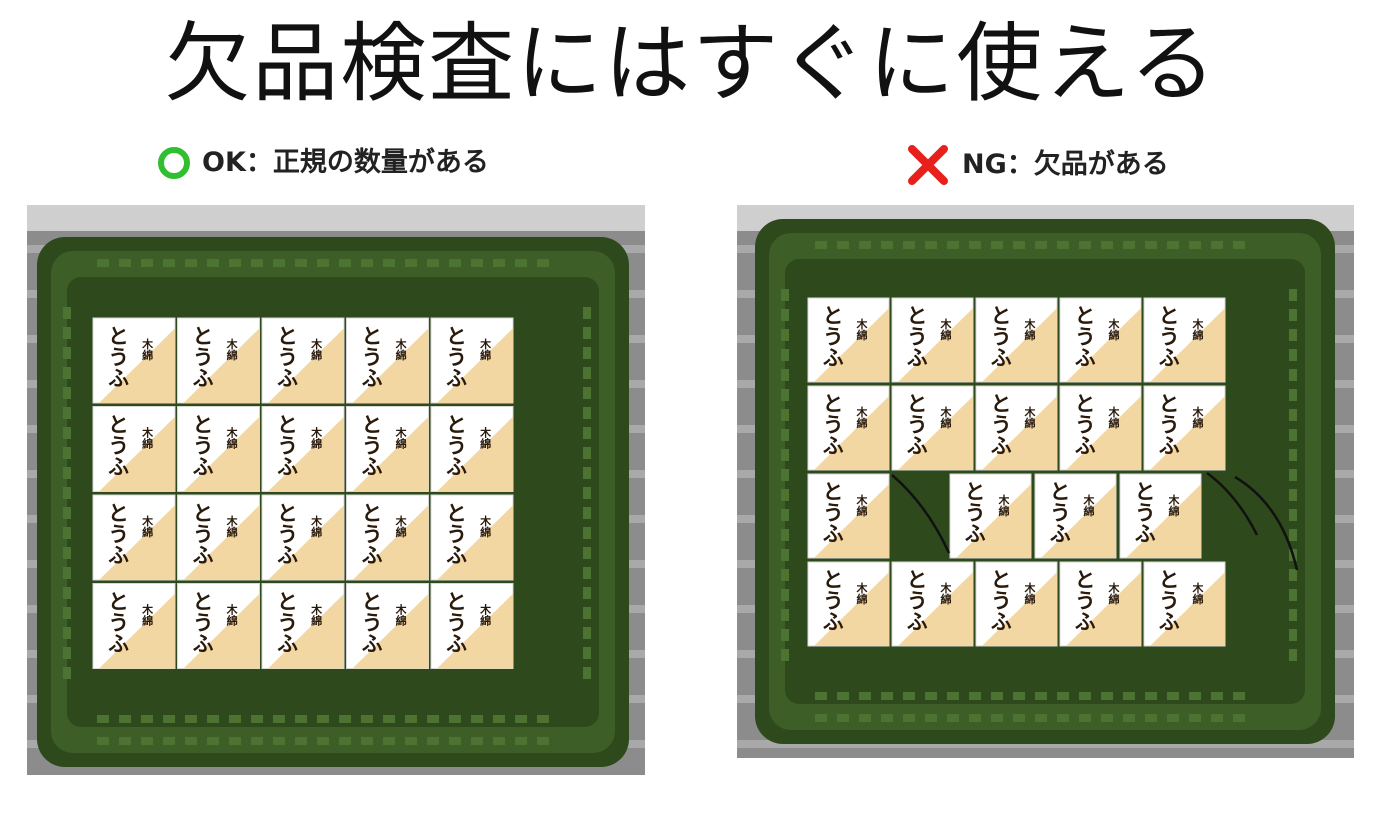  What do you see at coordinates (1065, 164) in the screenshot?
I see `ng-caption-label: NG：欠品がある` at bounding box center [1065, 164].